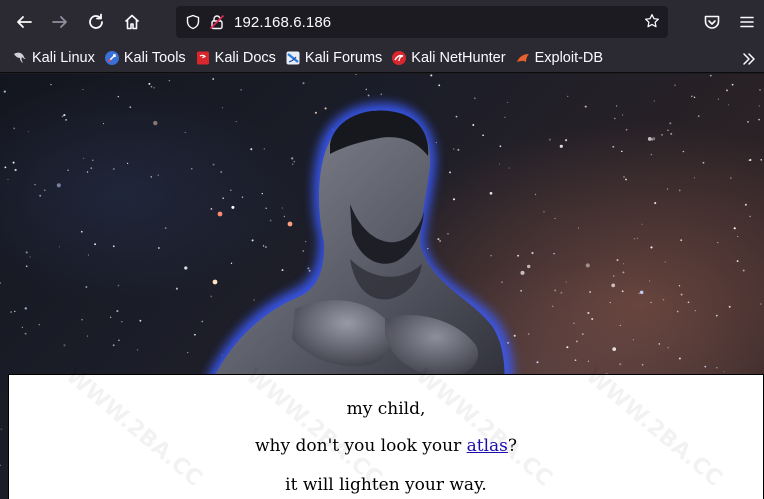  I want to click on bookmark-kali-forums: Kali Forums, so click(333, 58).